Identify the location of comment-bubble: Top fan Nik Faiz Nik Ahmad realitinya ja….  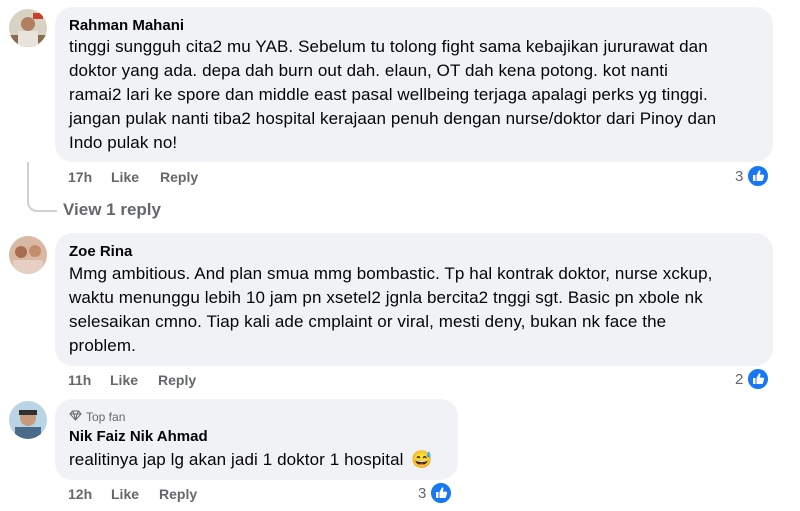
(256, 439).